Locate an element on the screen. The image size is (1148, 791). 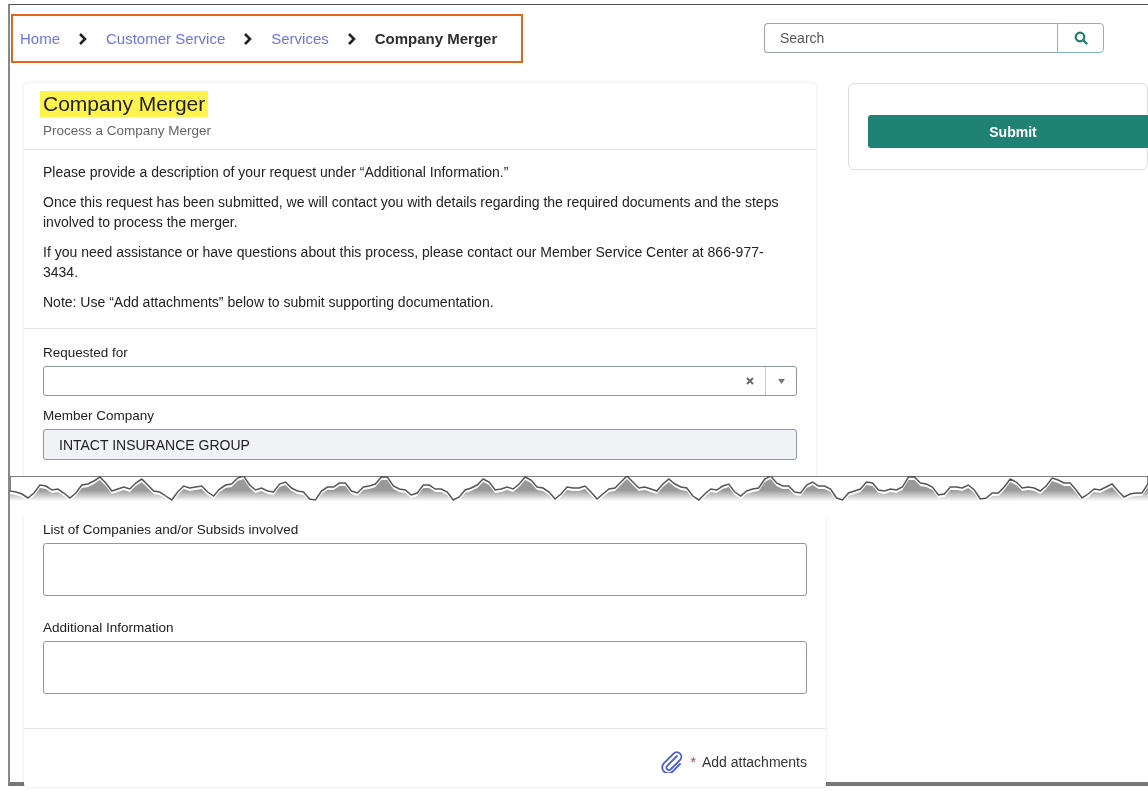
search-button is located at coordinates (1080, 38).